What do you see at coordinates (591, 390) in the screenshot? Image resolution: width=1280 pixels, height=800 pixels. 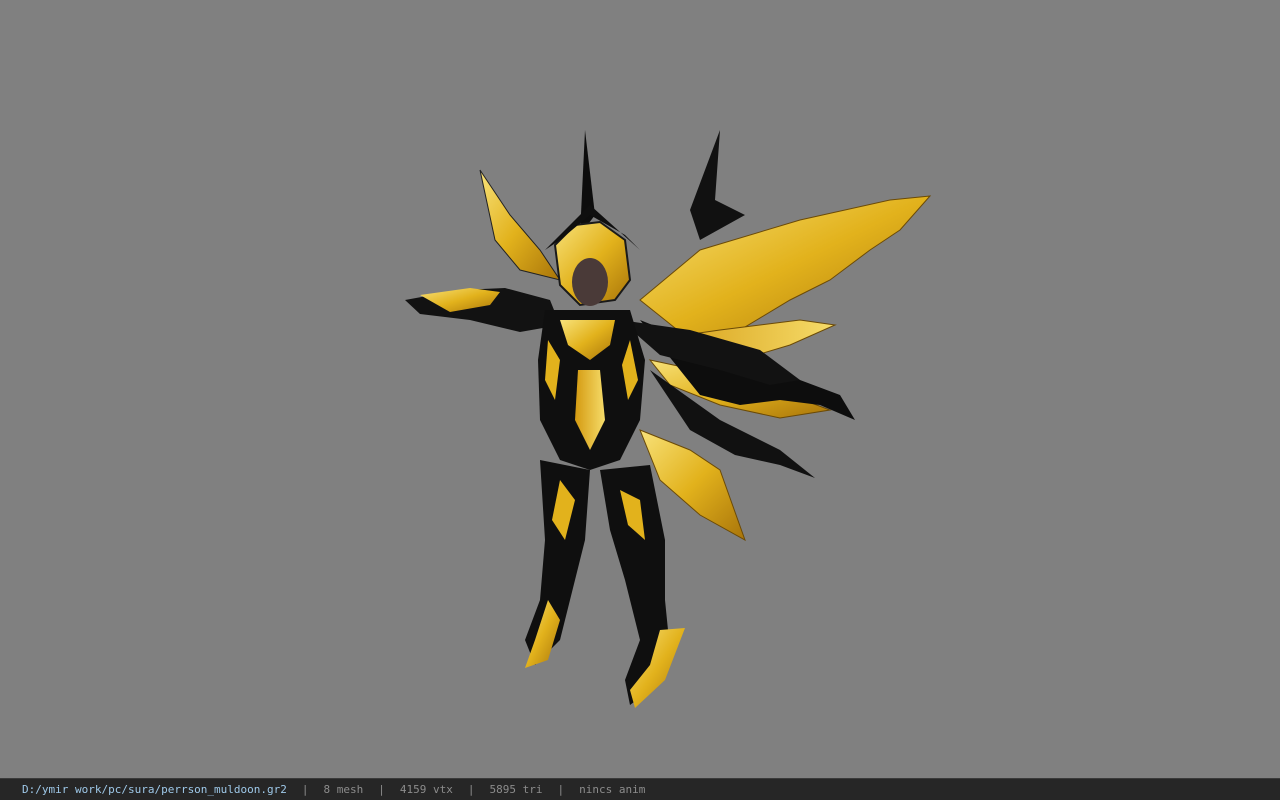 I see `torso` at bounding box center [591, 390].